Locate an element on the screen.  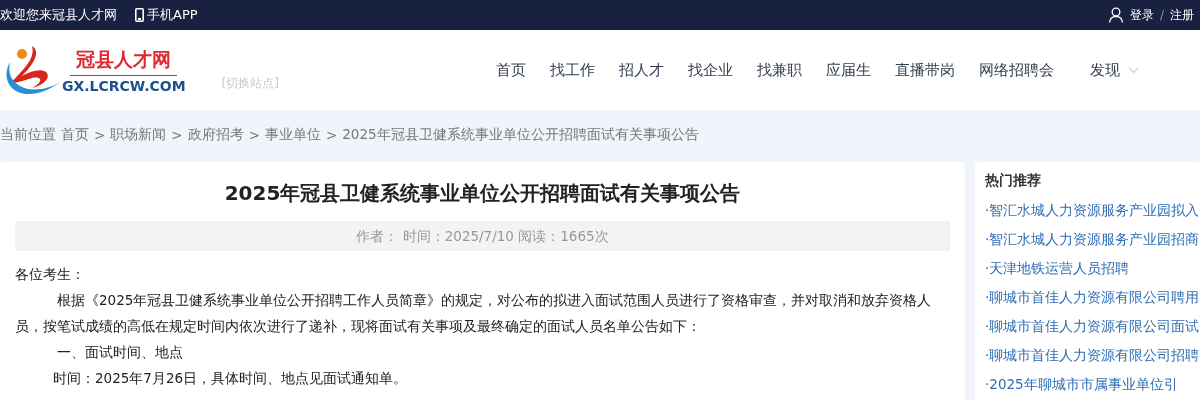
recommend-link: ·聊城市首佳人力资源有限公司聘用 is located at coordinates (1092, 297).